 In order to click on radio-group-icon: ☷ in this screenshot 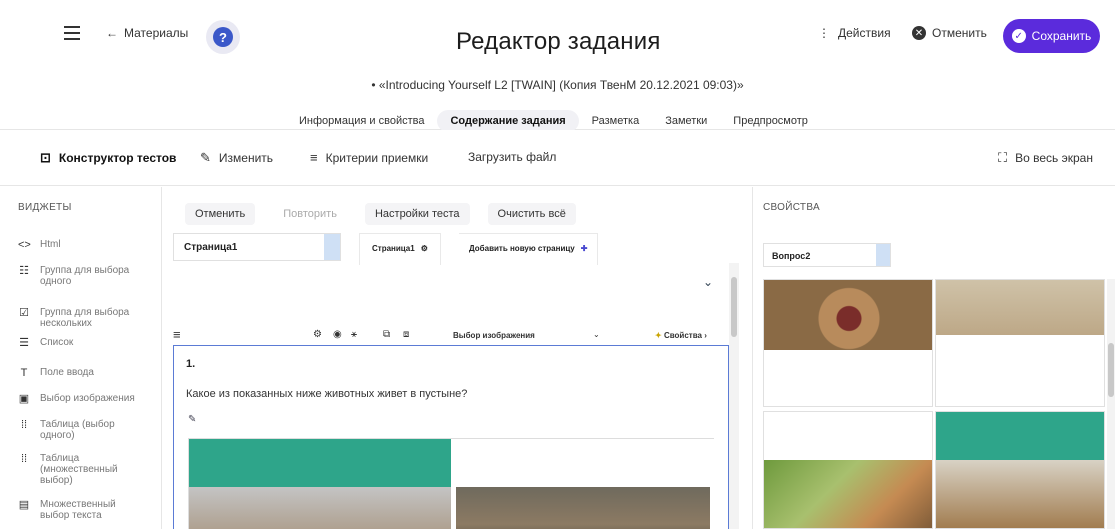, I will do `click(24, 271)`.